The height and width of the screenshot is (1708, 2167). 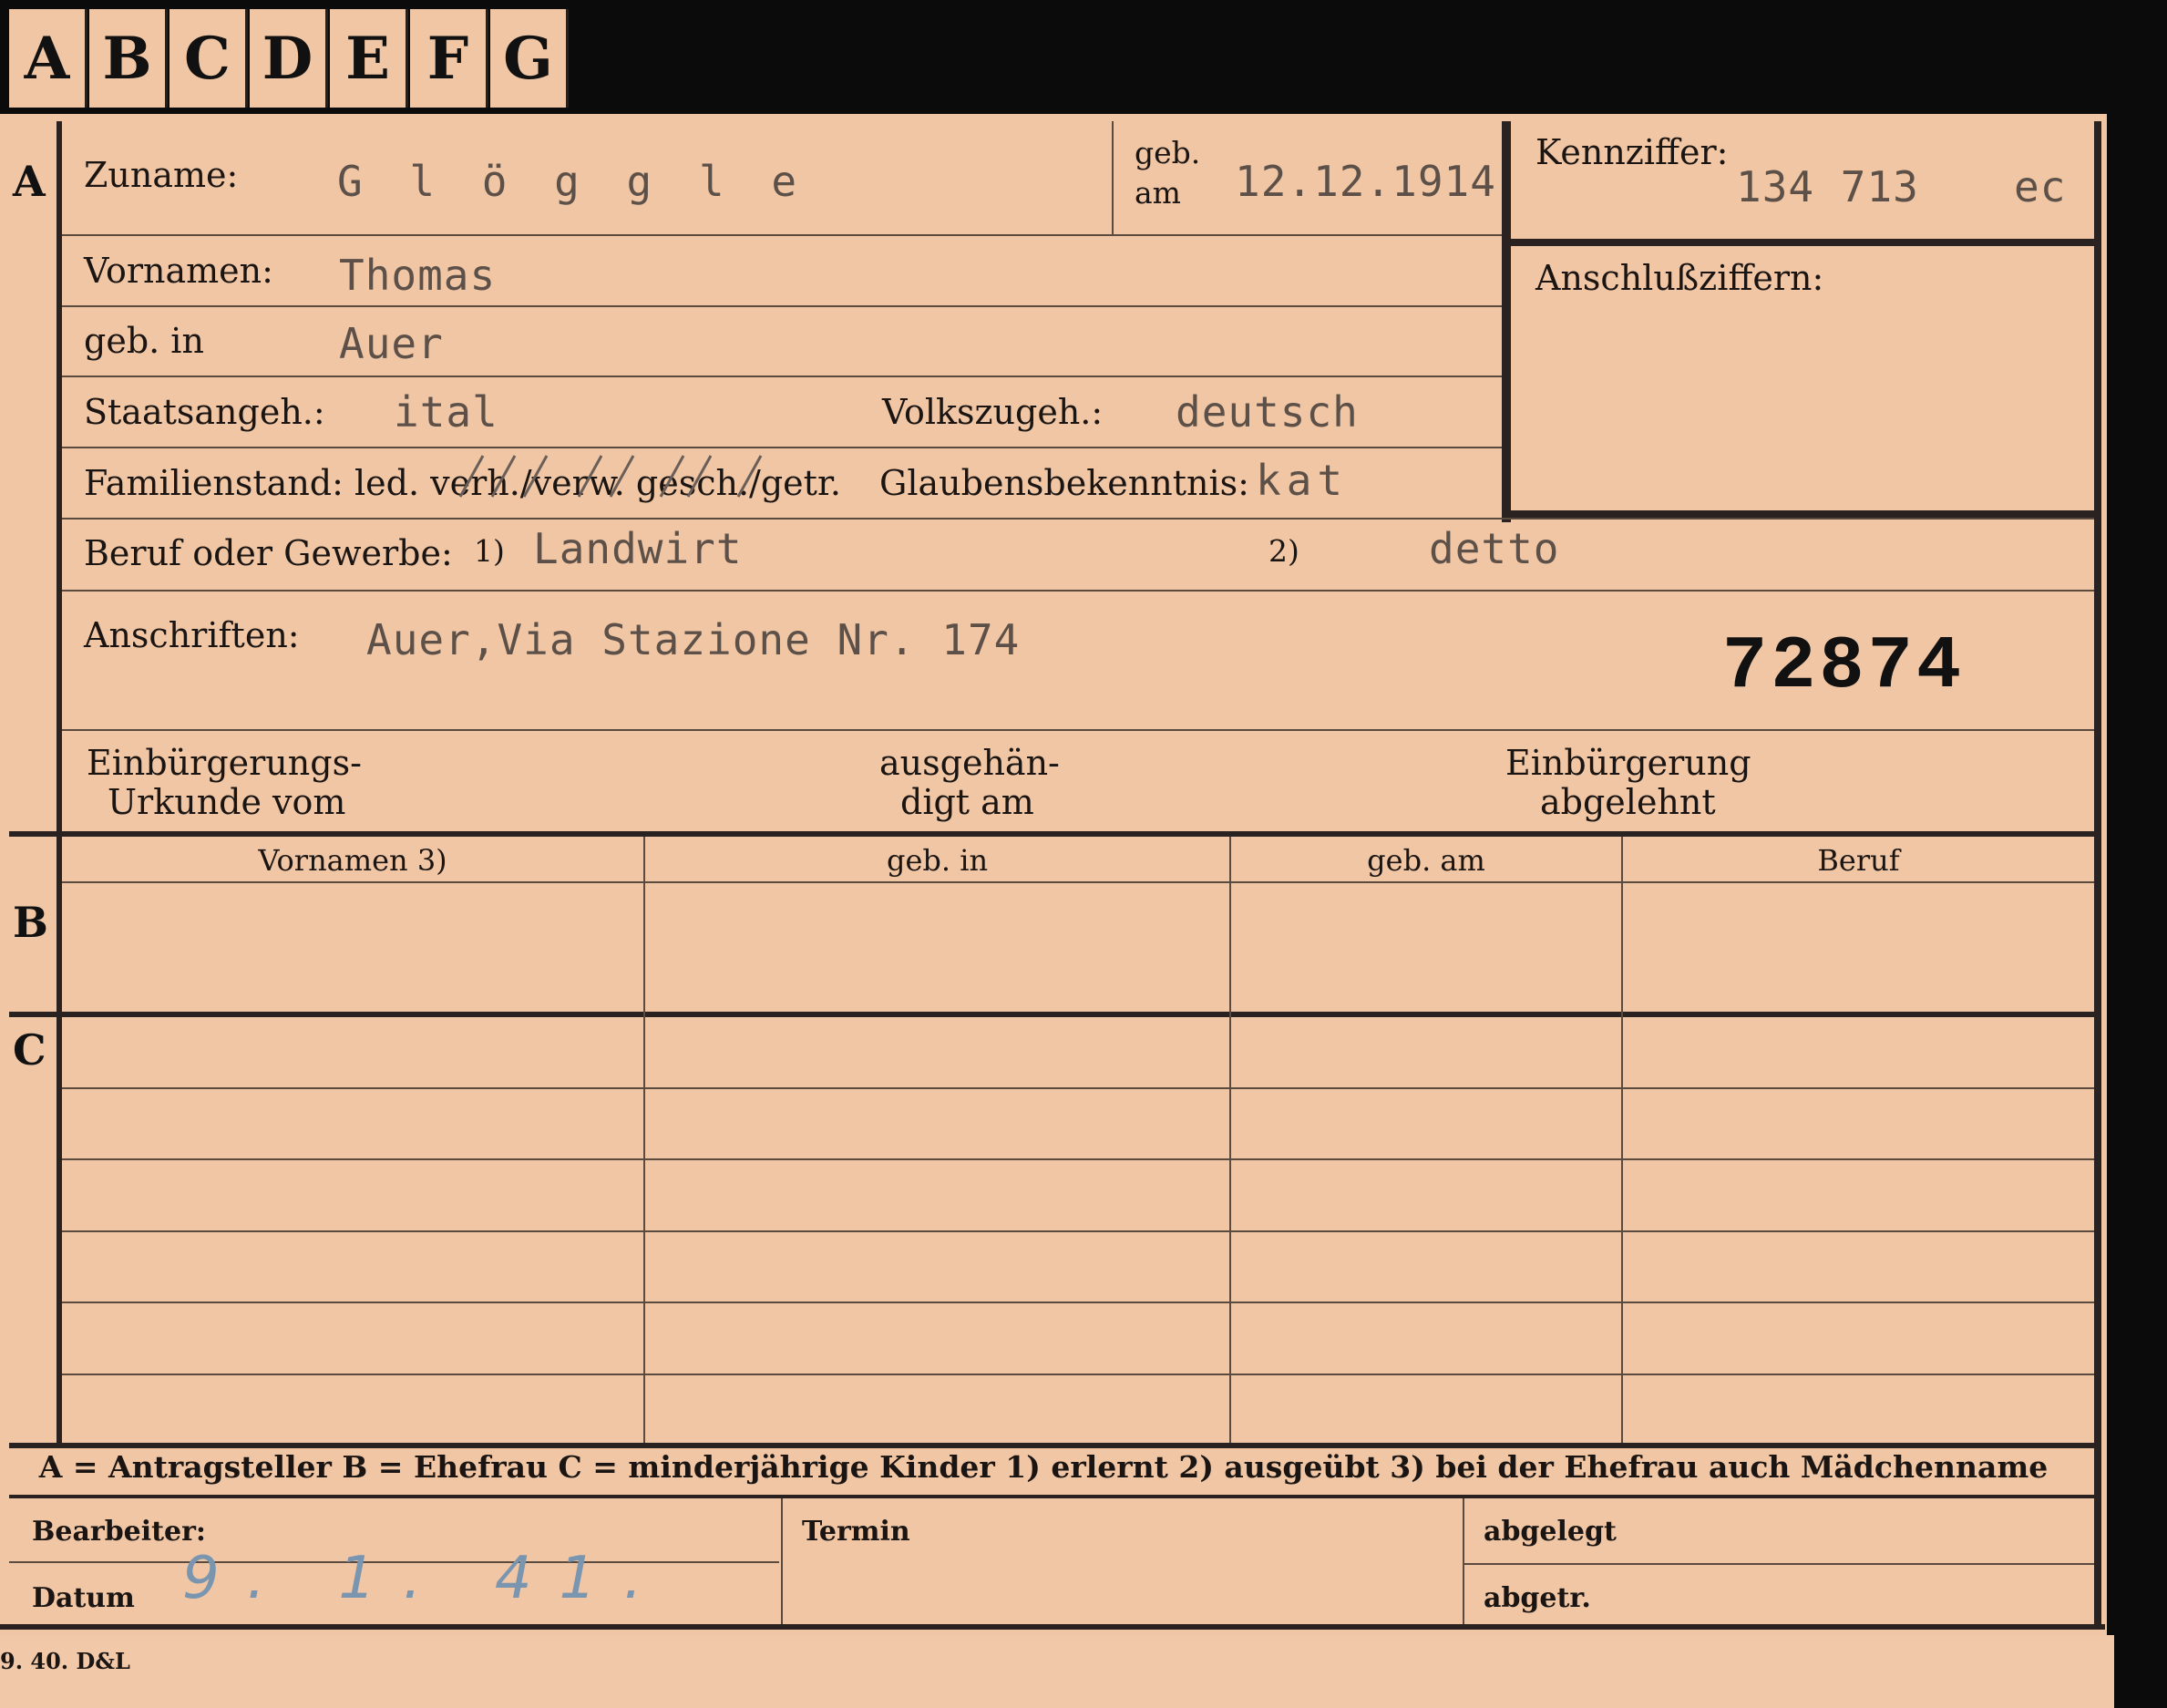 What do you see at coordinates (1426, 860) in the screenshot?
I see `table-header-geb-am: geb. am` at bounding box center [1426, 860].